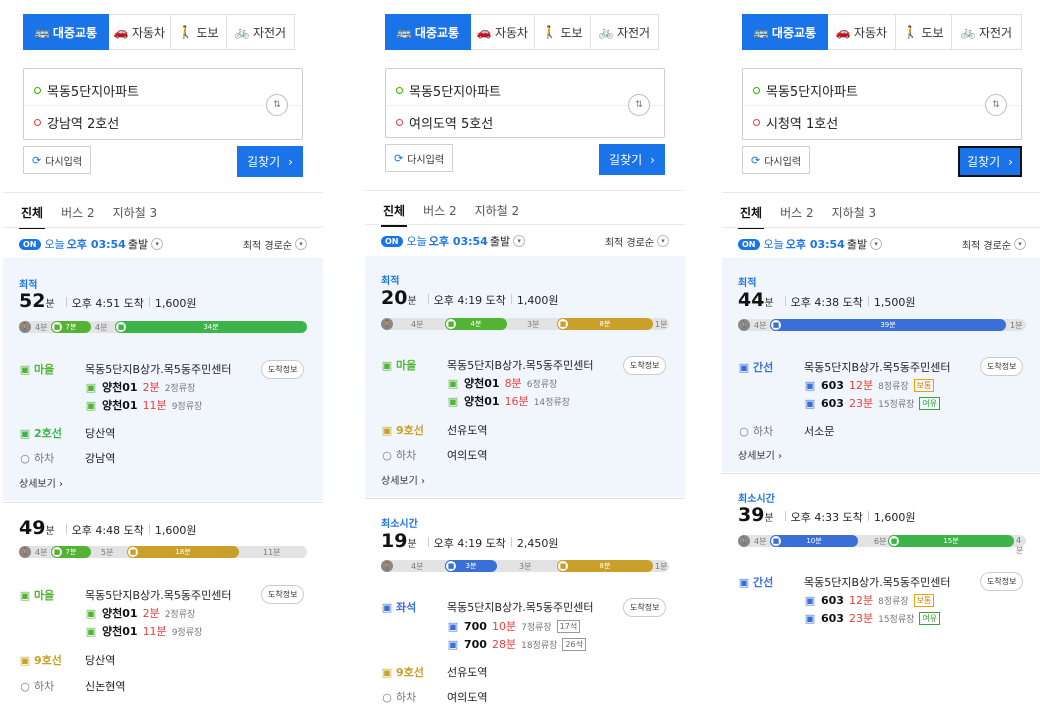 Image resolution: width=1040 pixels, height=706 pixels. I want to click on route-step: ▣ 9호선 선유도역, so click(434, 672).